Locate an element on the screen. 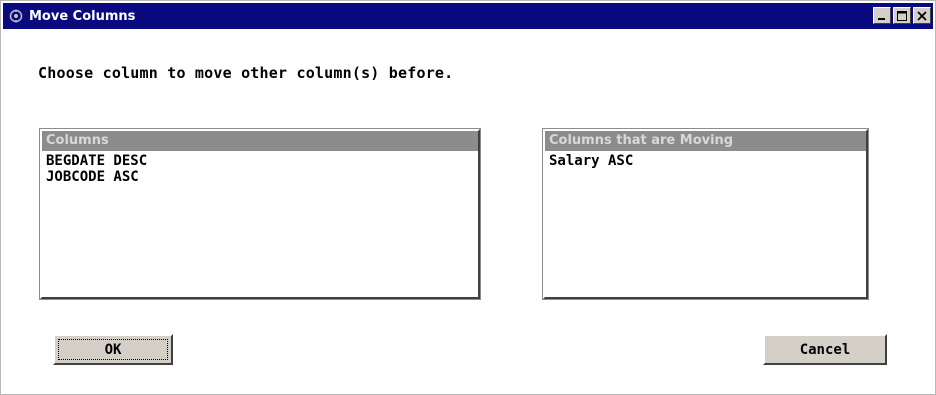 The width and height of the screenshot is (936, 395). cancel-button-label: Cancel is located at coordinates (825, 349).